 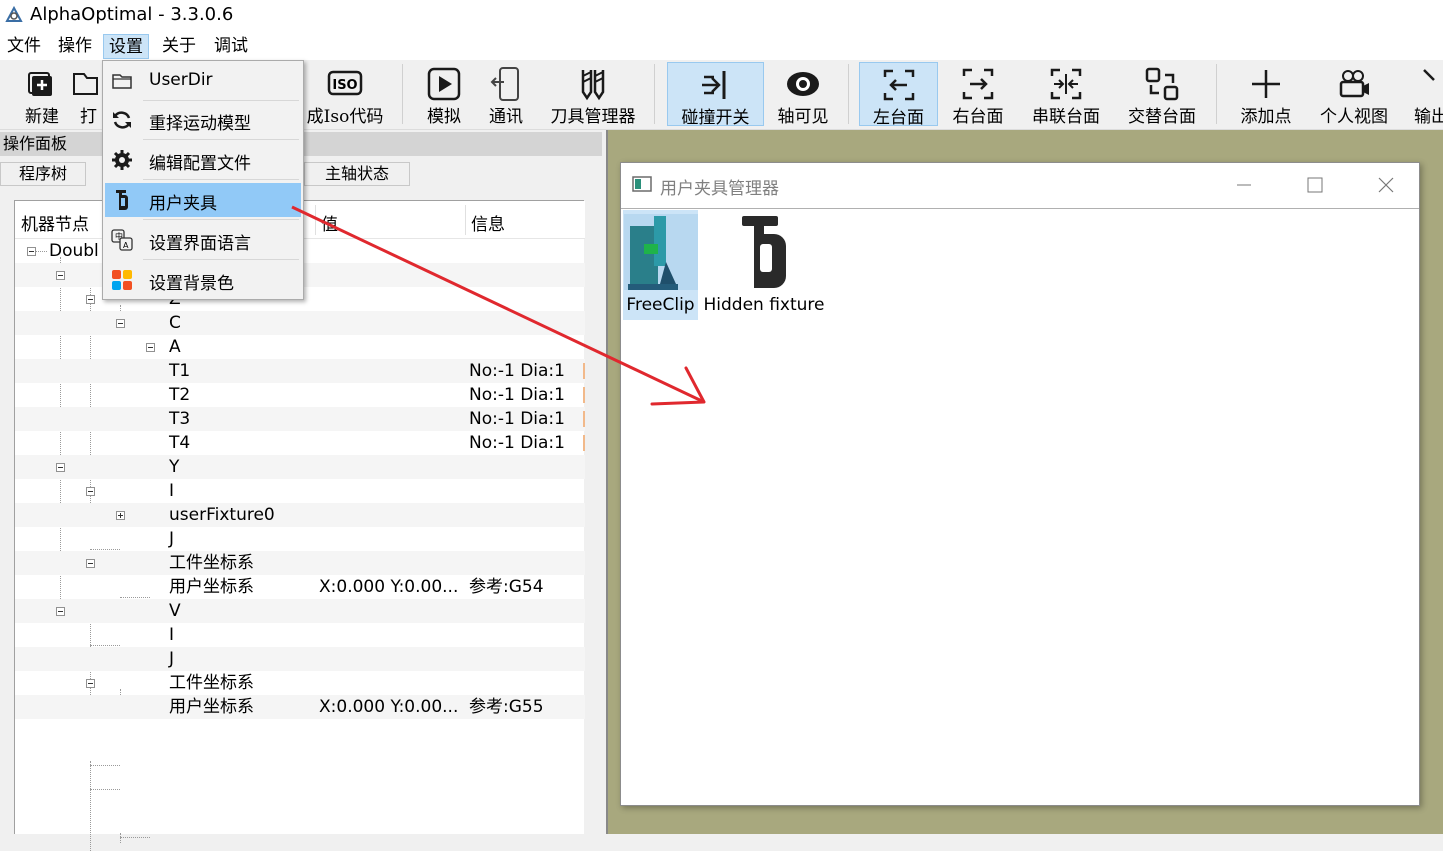 I want to click on tree-row: A, so click(x=300, y=347).